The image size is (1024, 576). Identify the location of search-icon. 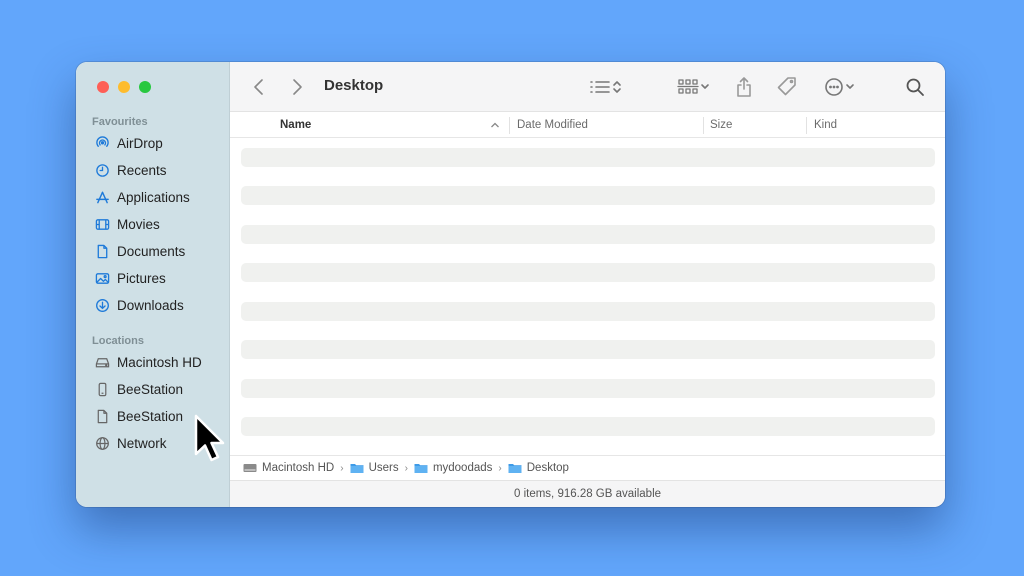
(915, 87).